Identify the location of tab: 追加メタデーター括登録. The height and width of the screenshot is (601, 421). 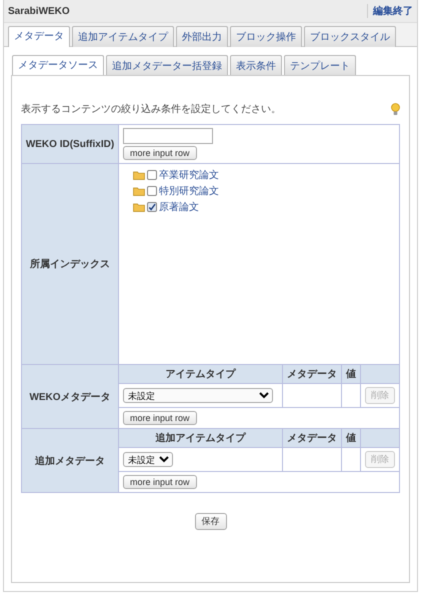
(167, 65).